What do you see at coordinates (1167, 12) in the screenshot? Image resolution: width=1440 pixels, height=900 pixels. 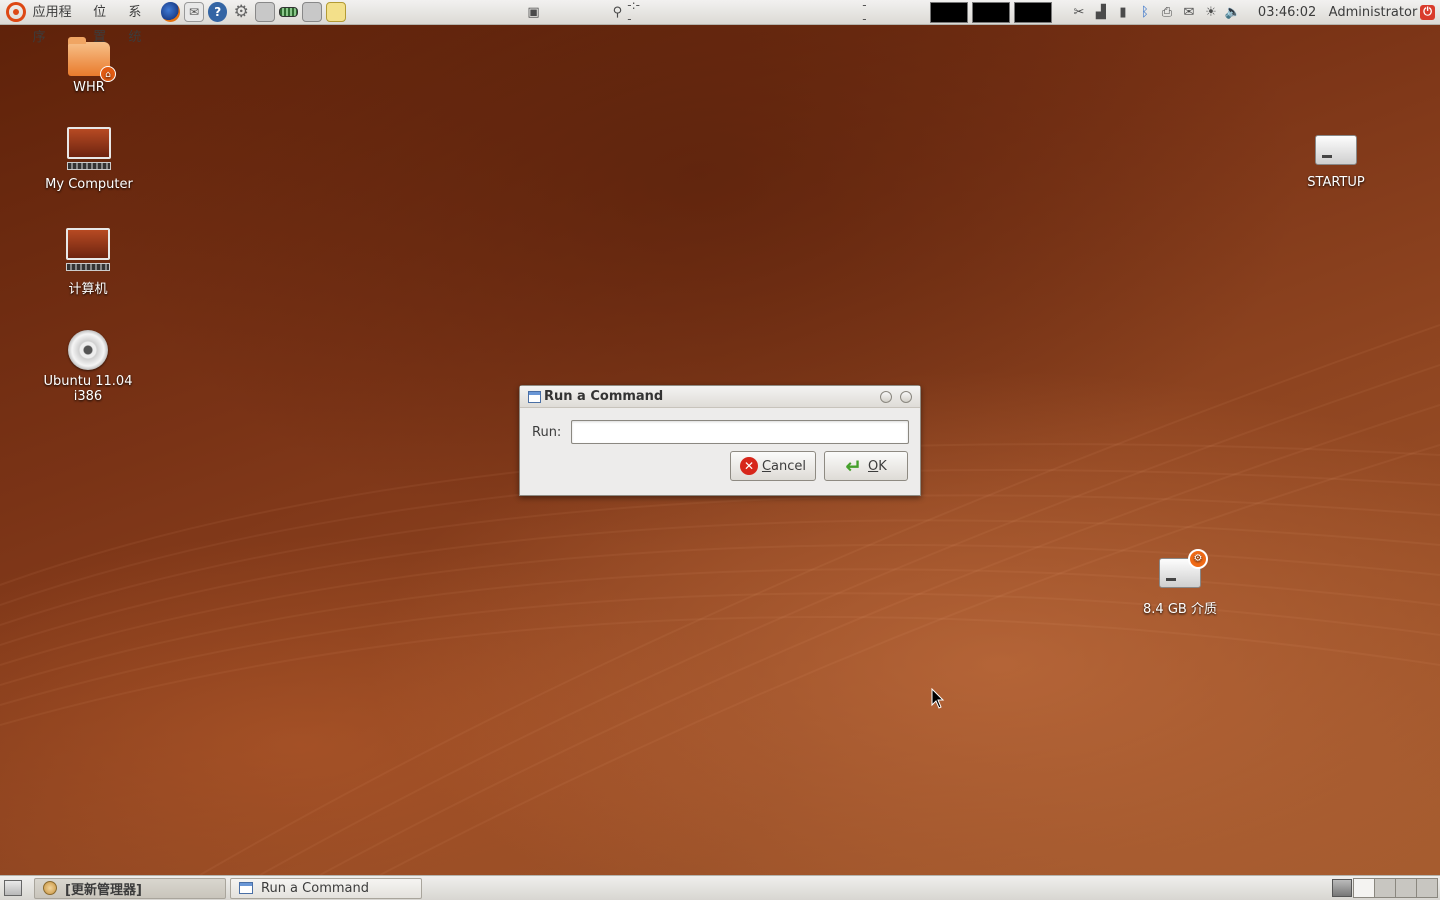 I see `printer-icon: ⎙` at bounding box center [1167, 12].